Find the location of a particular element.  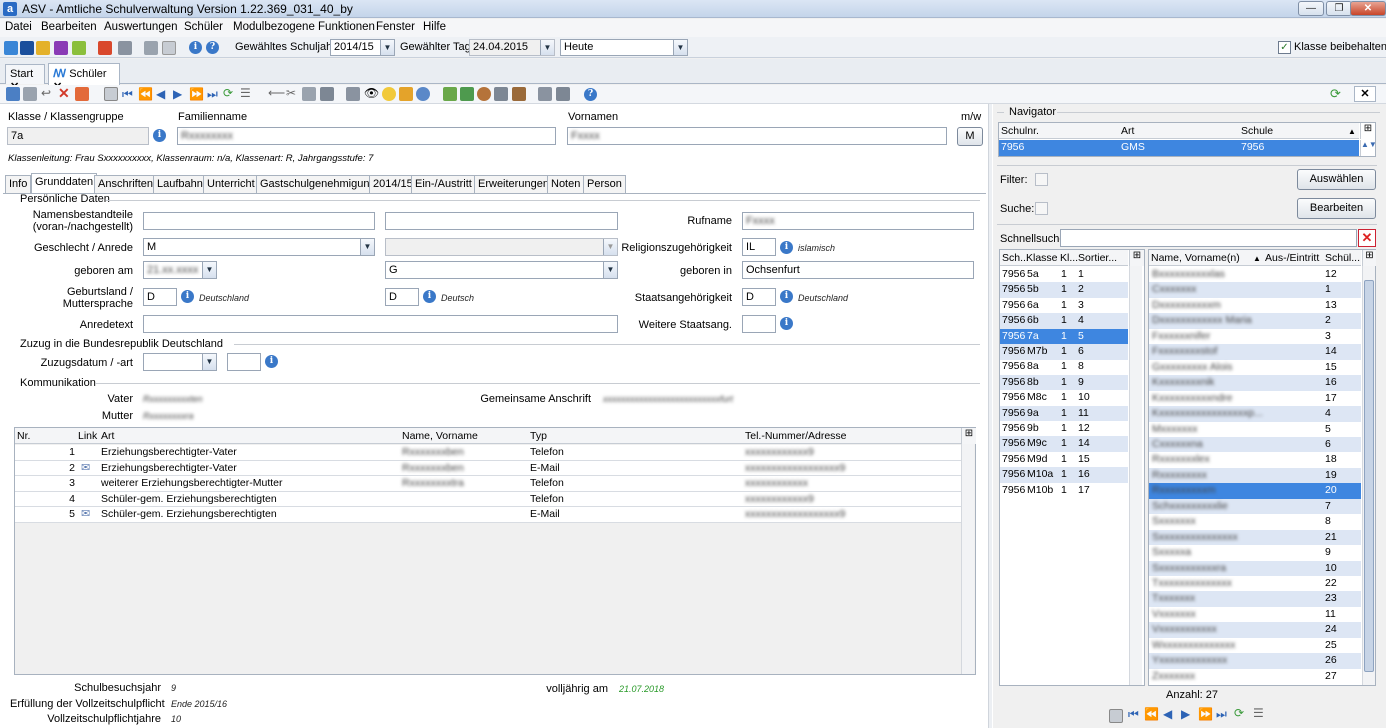

klassen-scrollbar is located at coordinates (1135, 475).